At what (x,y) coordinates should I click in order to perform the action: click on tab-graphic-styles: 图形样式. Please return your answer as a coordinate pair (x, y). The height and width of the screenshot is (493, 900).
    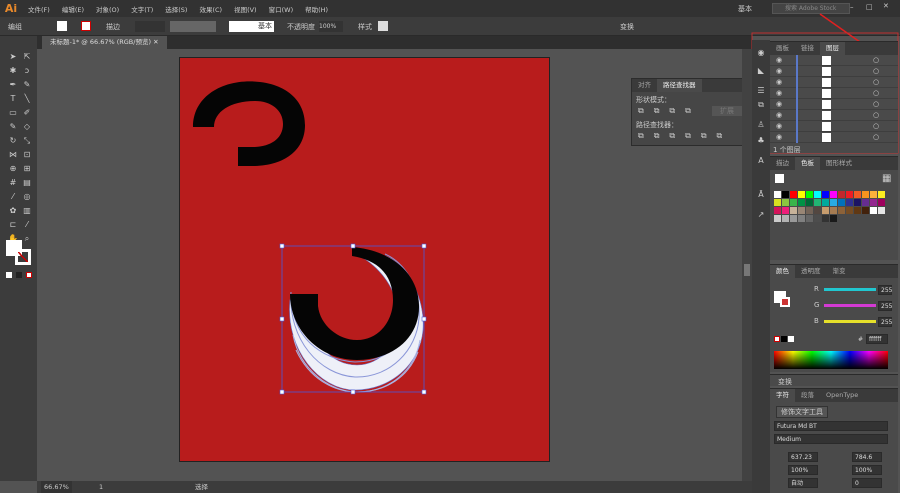
    Looking at the image, I should click on (839, 163).